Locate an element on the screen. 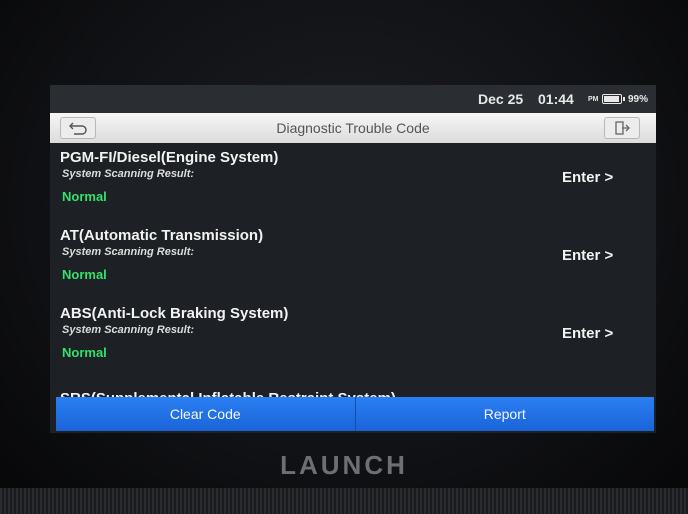  clear-code-button: Clear Code is located at coordinates (205, 414).